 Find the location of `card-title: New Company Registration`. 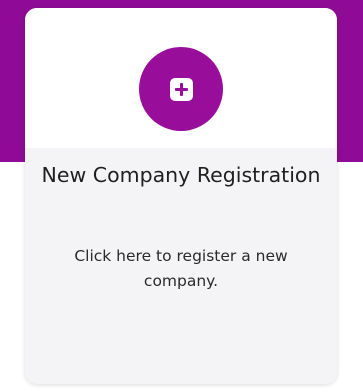

card-title: New Company Registration is located at coordinates (181, 175).